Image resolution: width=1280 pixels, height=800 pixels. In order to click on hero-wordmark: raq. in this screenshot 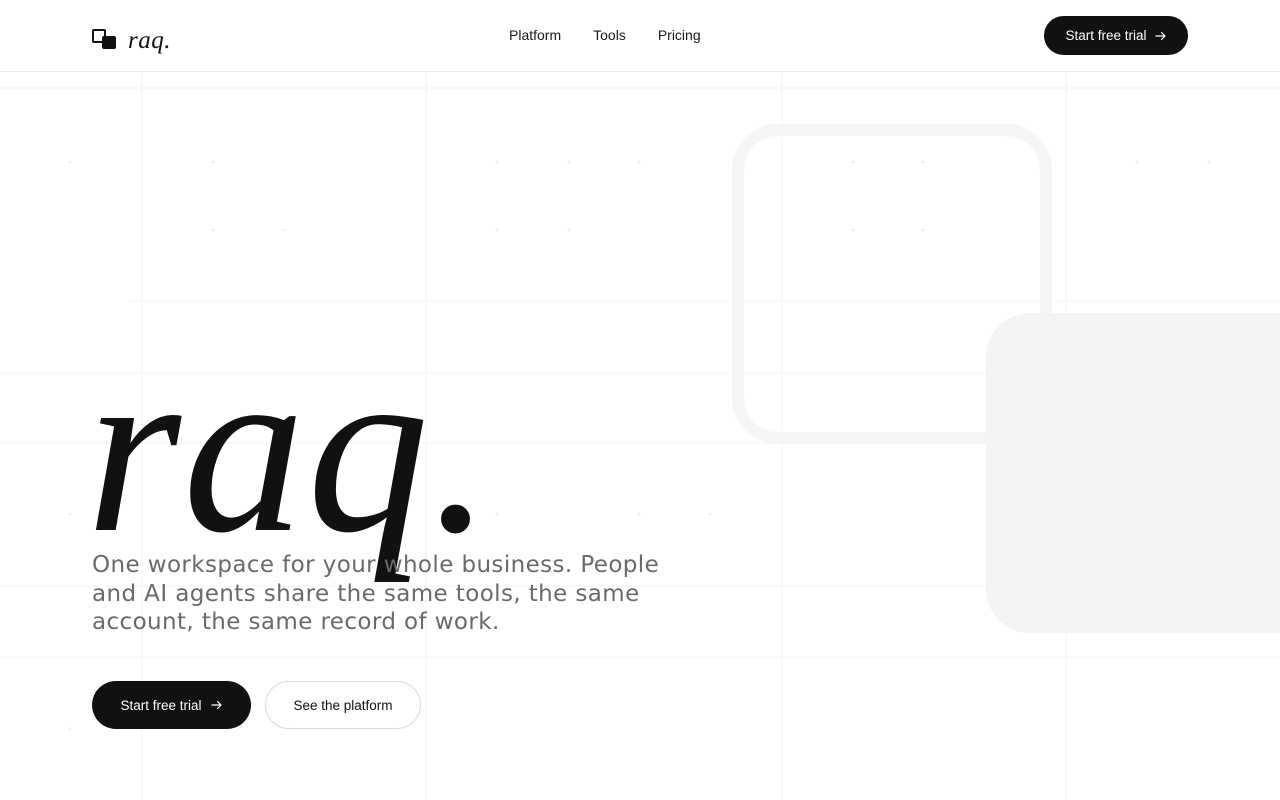, I will do `click(290, 448)`.